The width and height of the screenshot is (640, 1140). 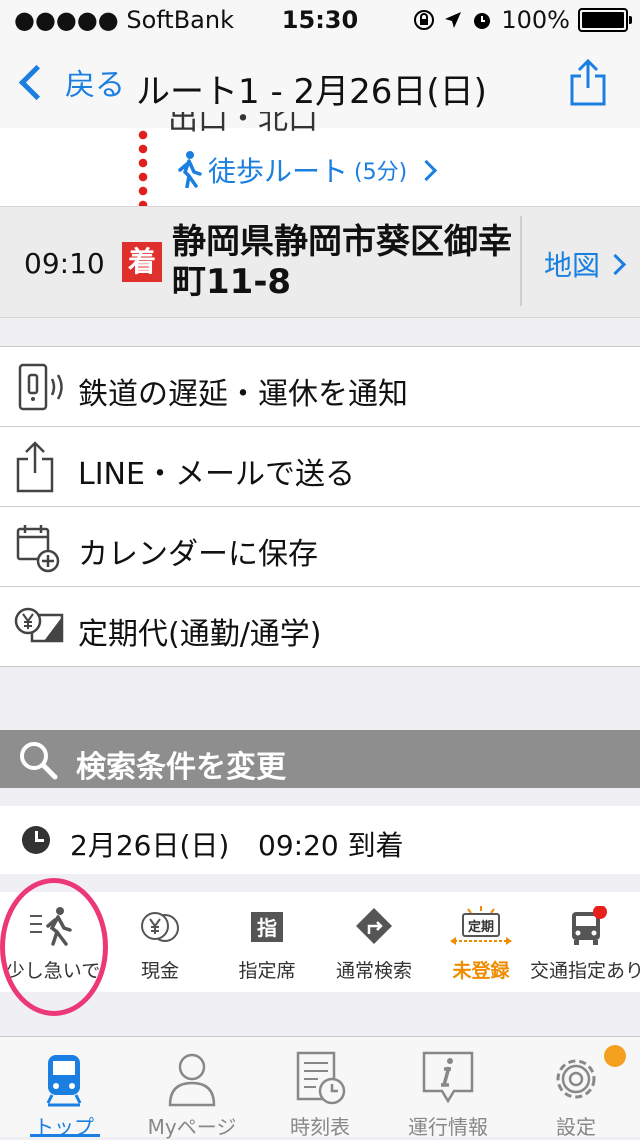 What do you see at coordinates (40, 387) in the screenshot?
I see `phone-notify-icon` at bounding box center [40, 387].